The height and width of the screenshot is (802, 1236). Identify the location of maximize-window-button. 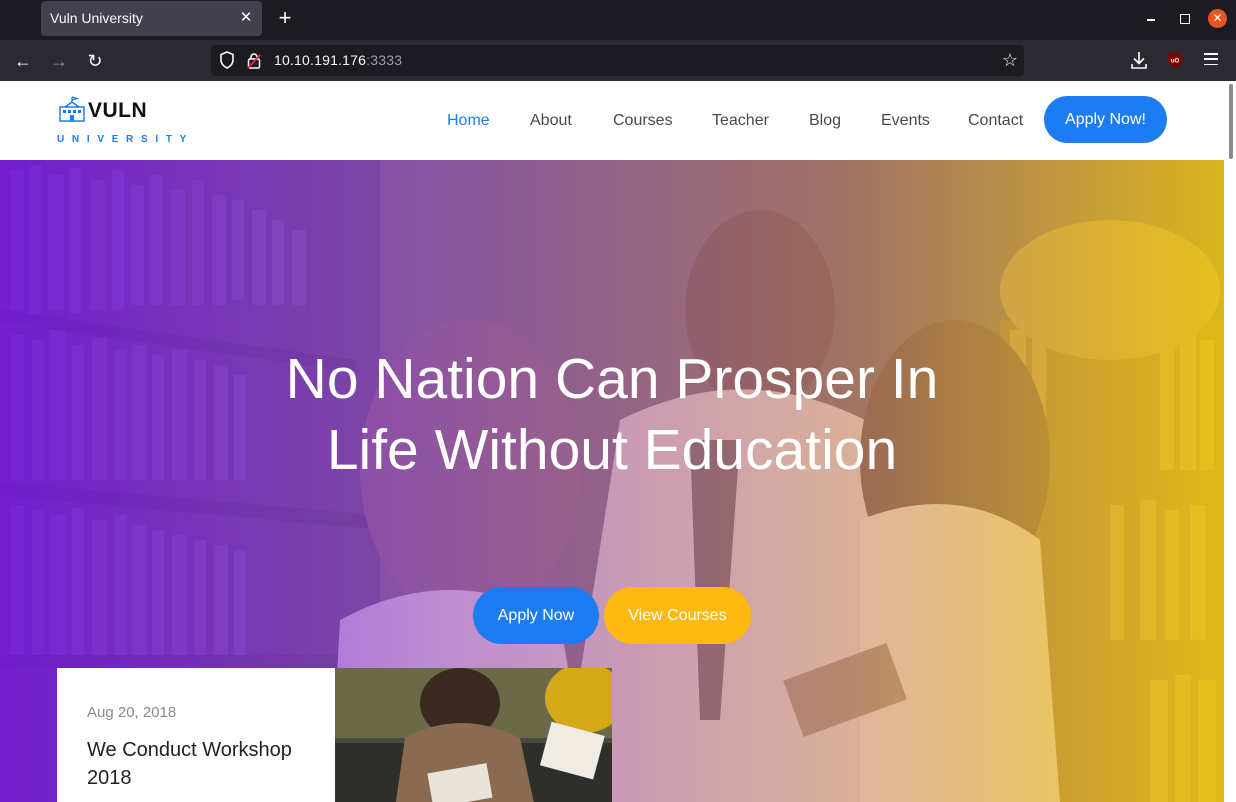
(1184, 18).